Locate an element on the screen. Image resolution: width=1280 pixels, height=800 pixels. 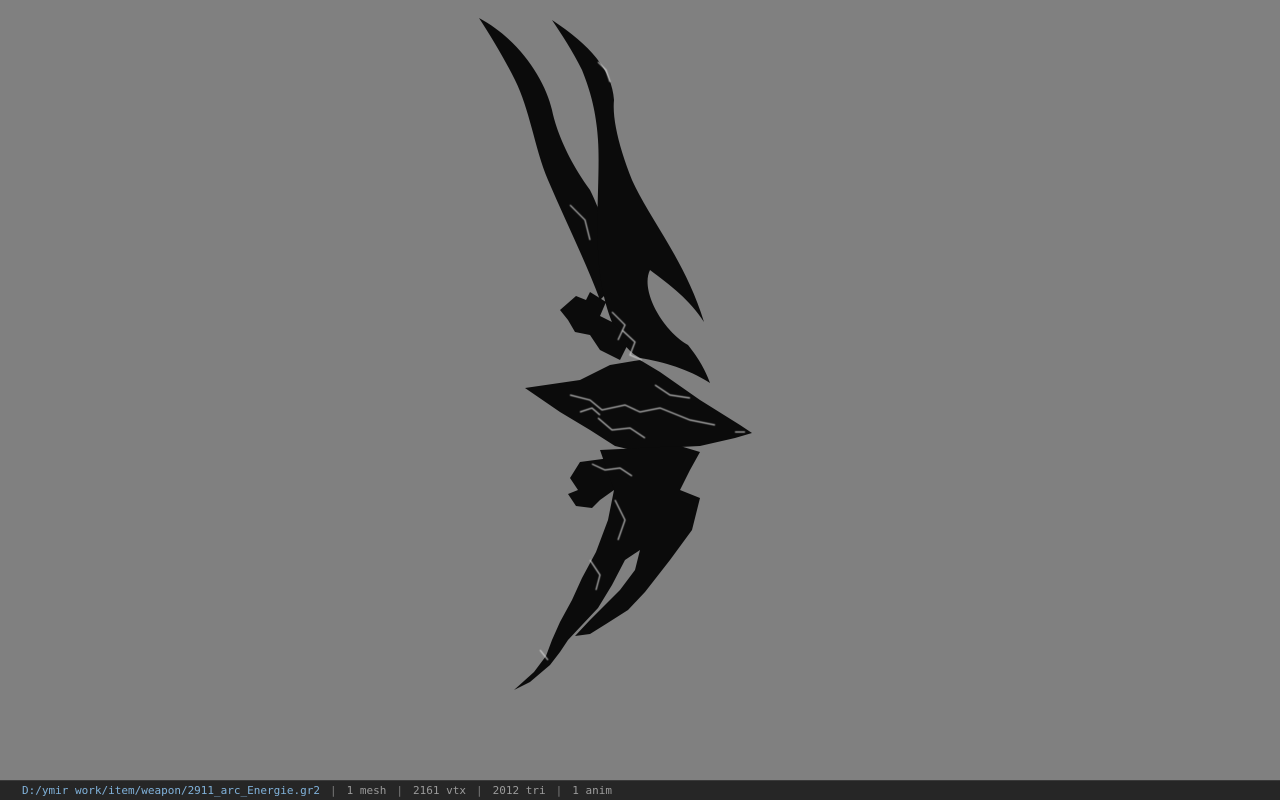
bow-upper-limb is located at coordinates (594, 200).